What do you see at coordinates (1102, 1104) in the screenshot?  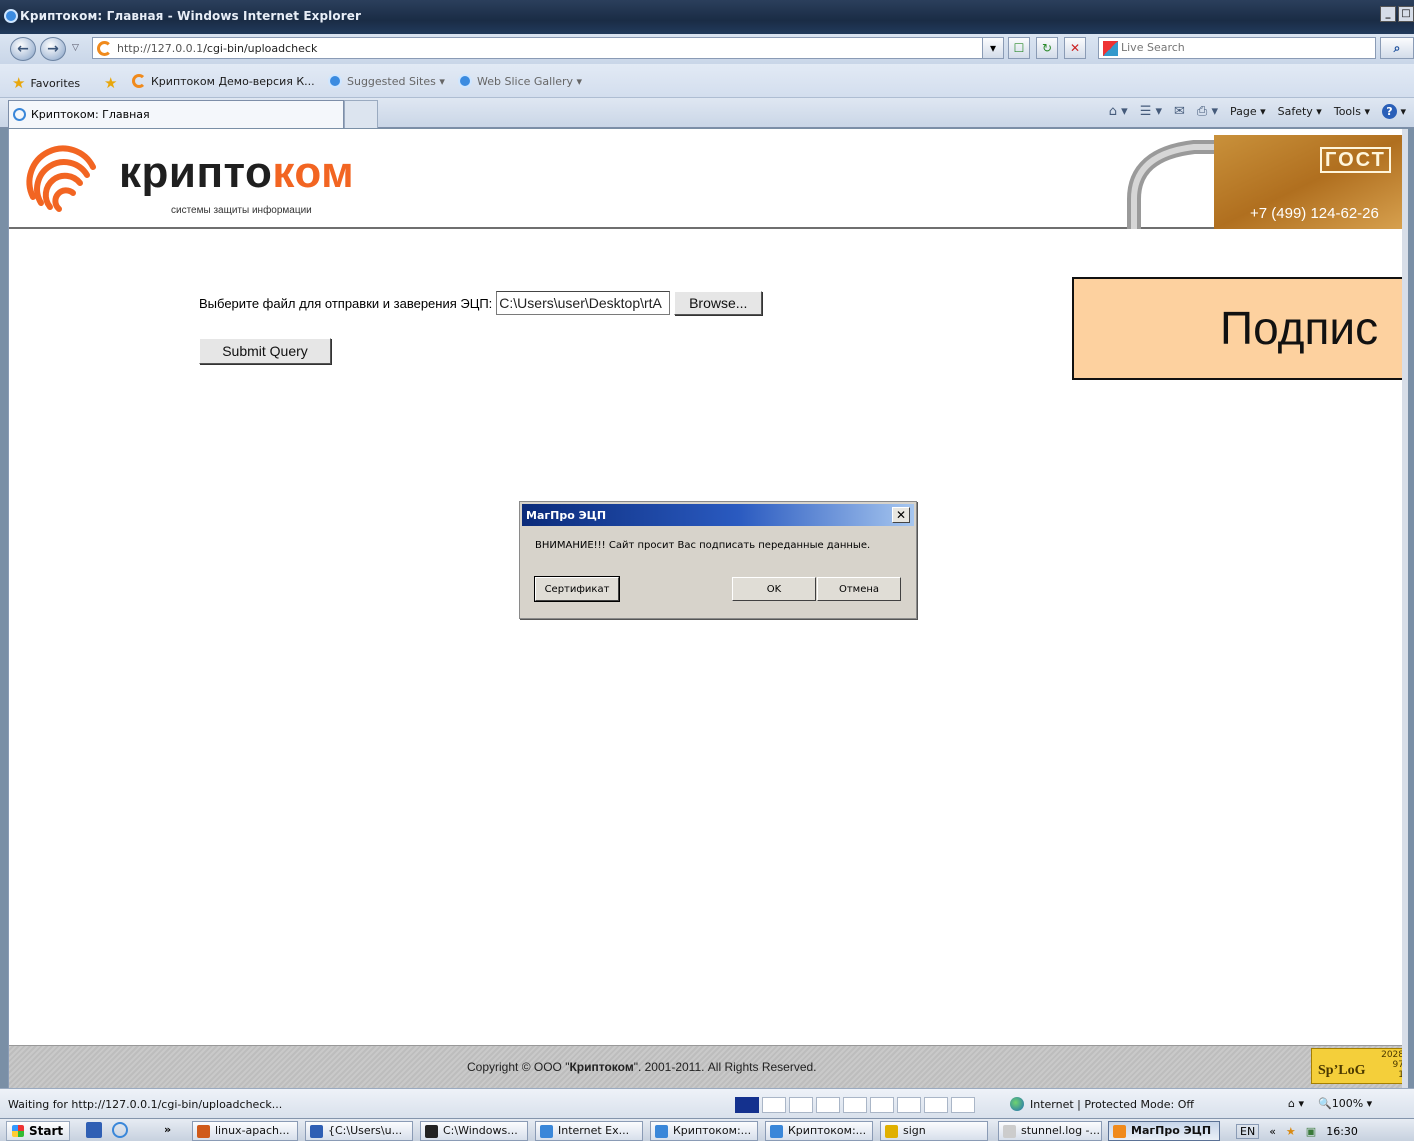 I see `security-zone: Internet | Protected Mode: Off` at bounding box center [1102, 1104].